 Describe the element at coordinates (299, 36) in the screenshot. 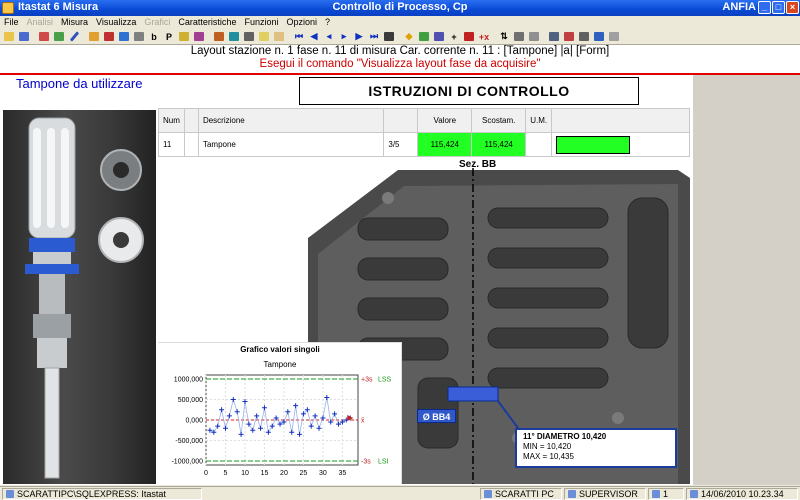

I see `nav-first-icon: ⏮` at that location.